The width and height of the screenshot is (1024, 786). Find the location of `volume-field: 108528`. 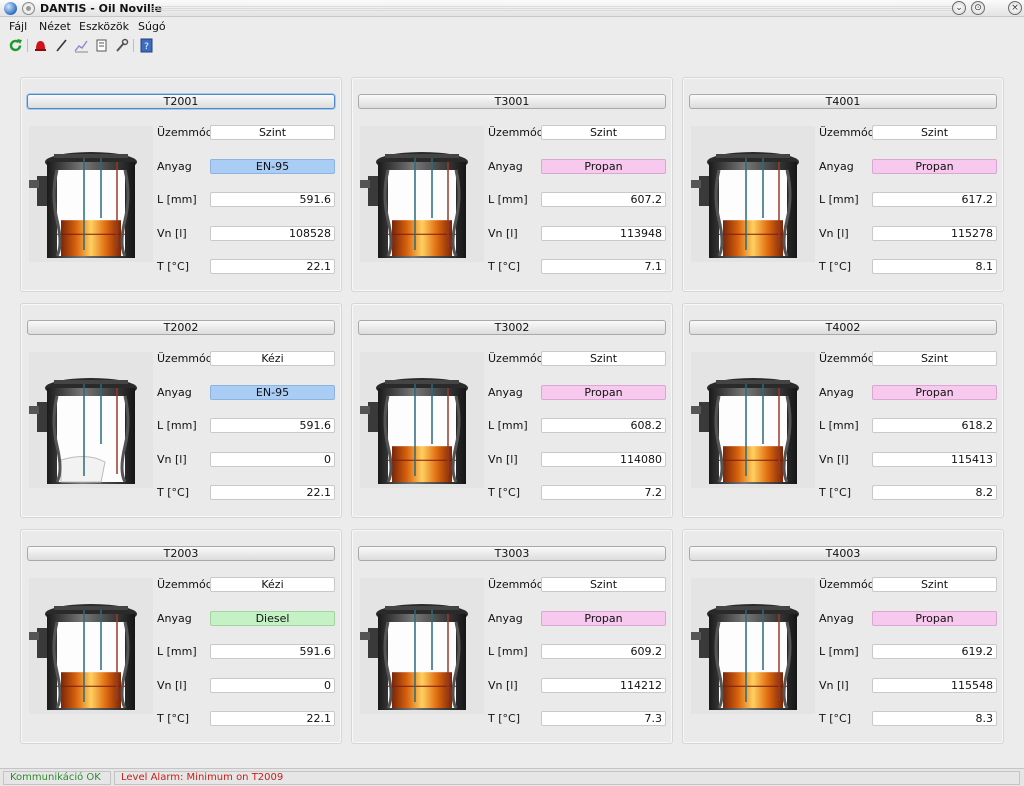

volume-field: 108528 is located at coordinates (272, 233).